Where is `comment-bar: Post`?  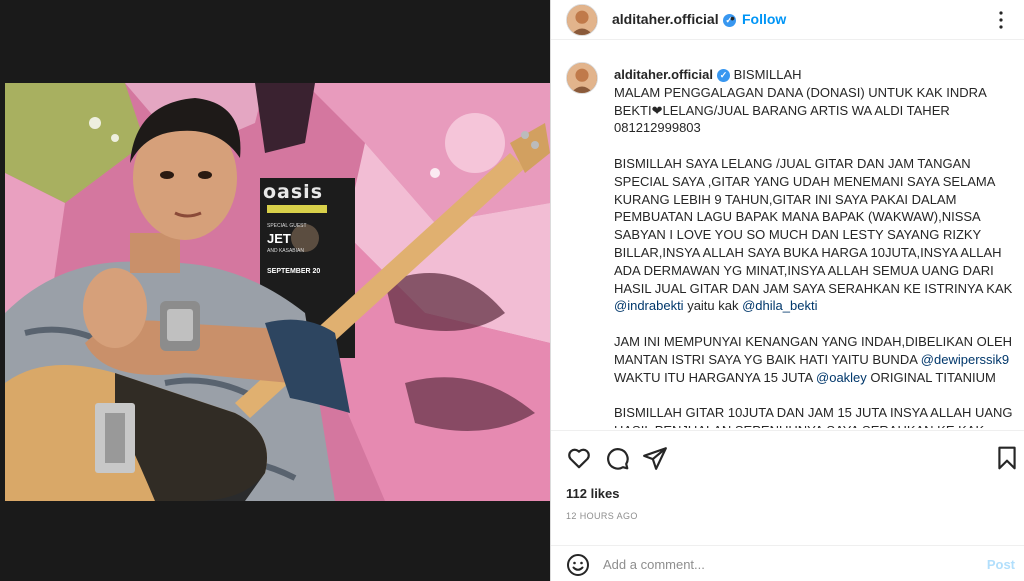
comment-bar: Post is located at coordinates (787, 563).